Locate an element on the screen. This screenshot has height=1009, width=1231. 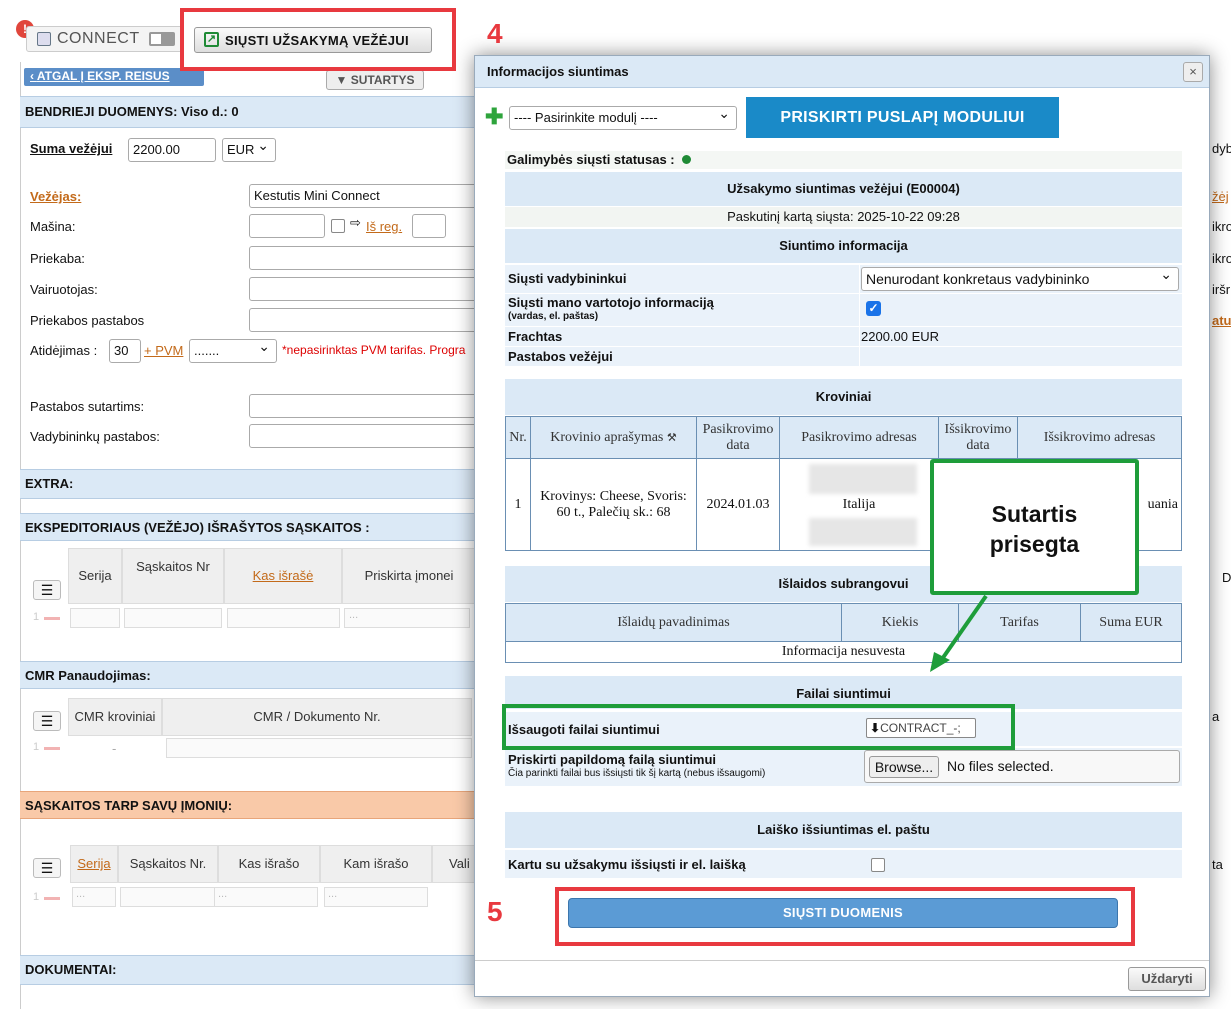
arrow-right-icon: ⇨ is located at coordinates (355, 222).